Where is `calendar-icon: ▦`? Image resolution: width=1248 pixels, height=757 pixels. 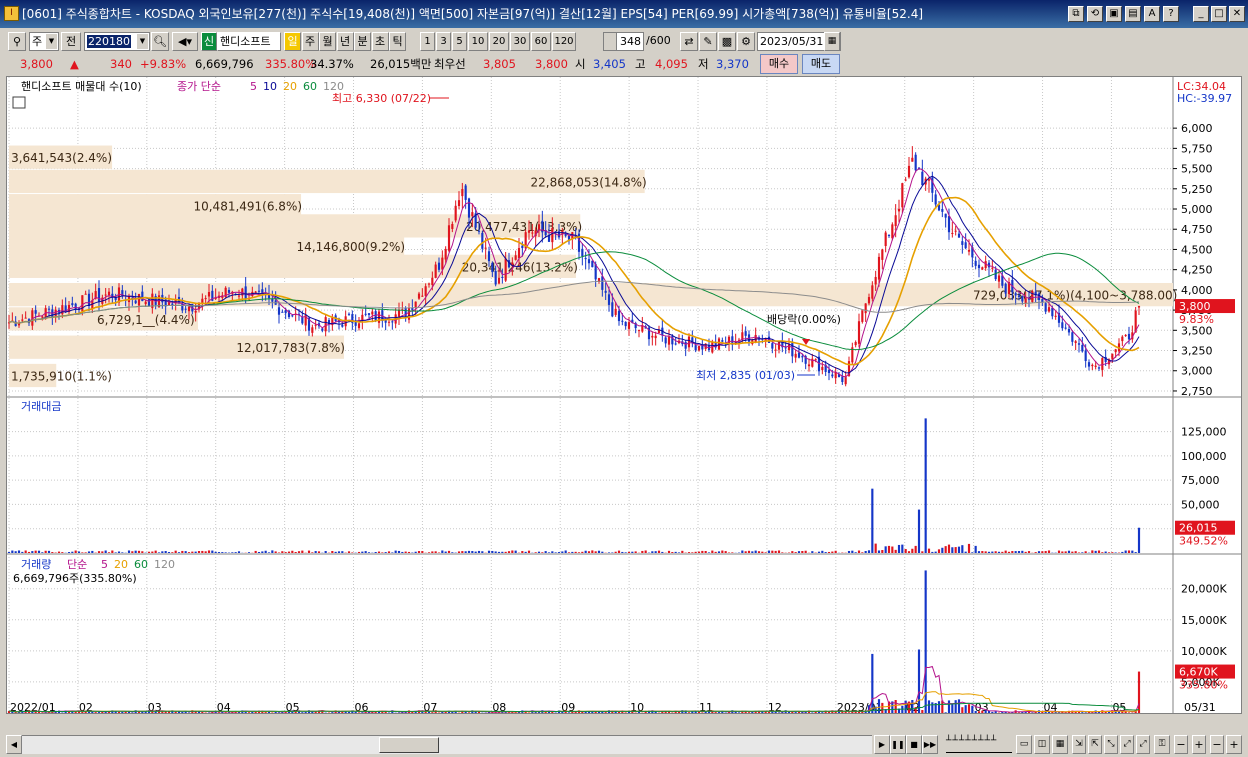
calendar-icon: ▦ is located at coordinates (832, 41).